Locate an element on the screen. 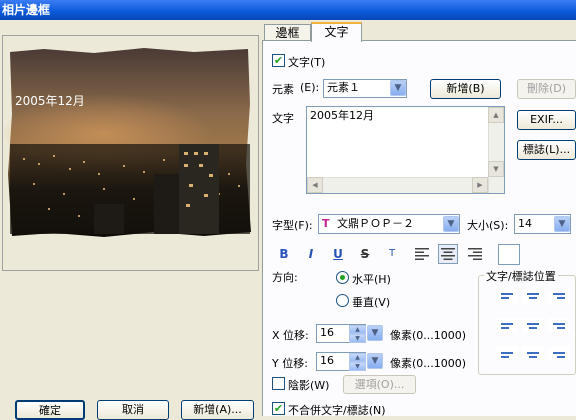  position-middle-right is located at coordinates (559, 325).